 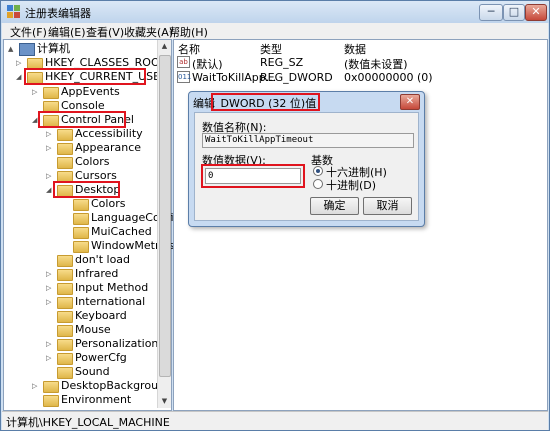 I want to click on value-type: REG_DWORD, so click(x=296, y=77).